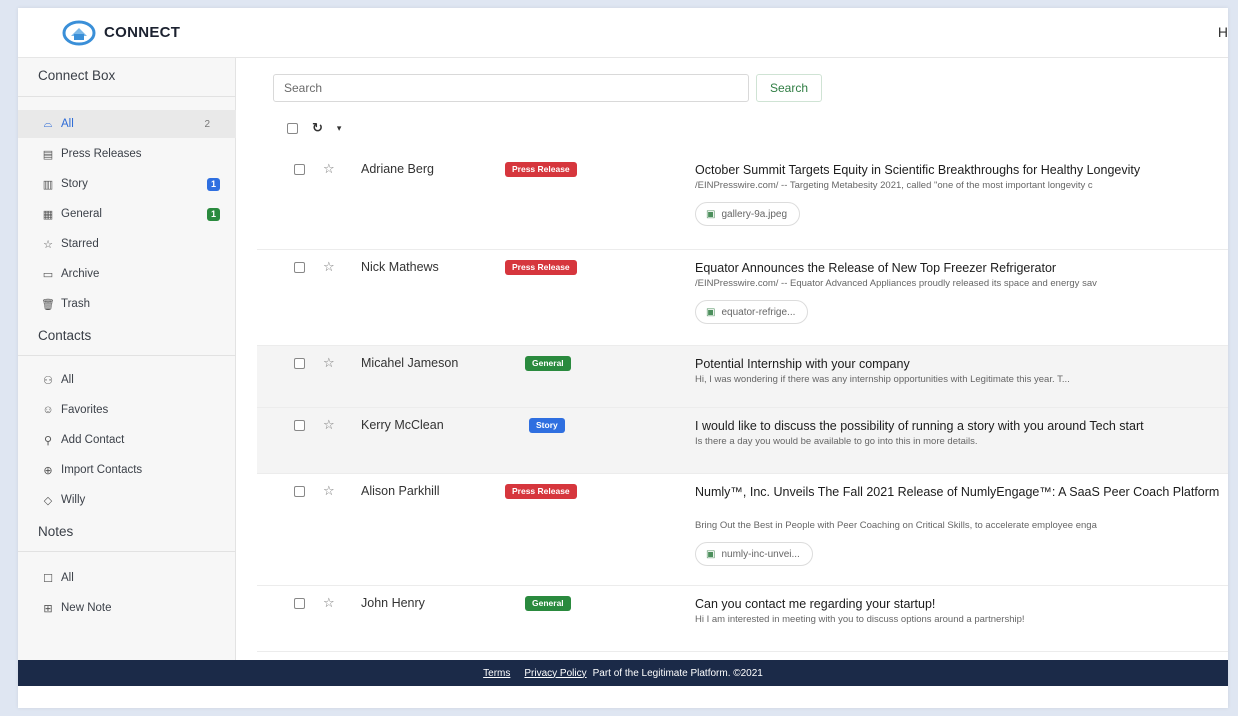 The image size is (1238, 716). I want to click on checkbox-icon: ☐, so click(48, 578).